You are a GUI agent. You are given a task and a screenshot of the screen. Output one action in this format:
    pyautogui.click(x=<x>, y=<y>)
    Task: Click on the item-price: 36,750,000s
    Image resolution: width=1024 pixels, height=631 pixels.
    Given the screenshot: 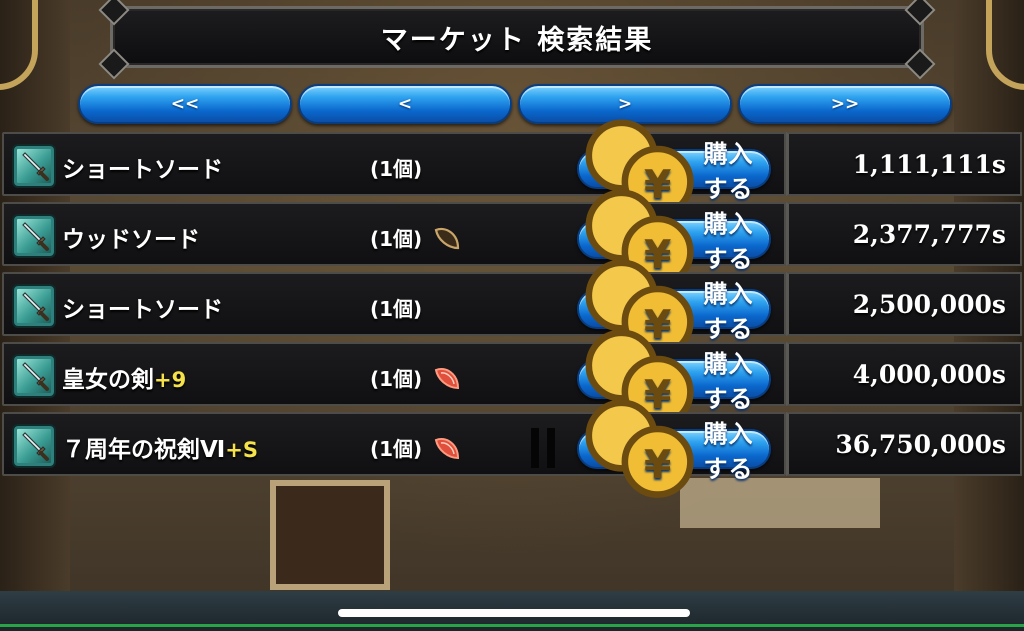 What is the action you would take?
    pyautogui.click(x=920, y=444)
    